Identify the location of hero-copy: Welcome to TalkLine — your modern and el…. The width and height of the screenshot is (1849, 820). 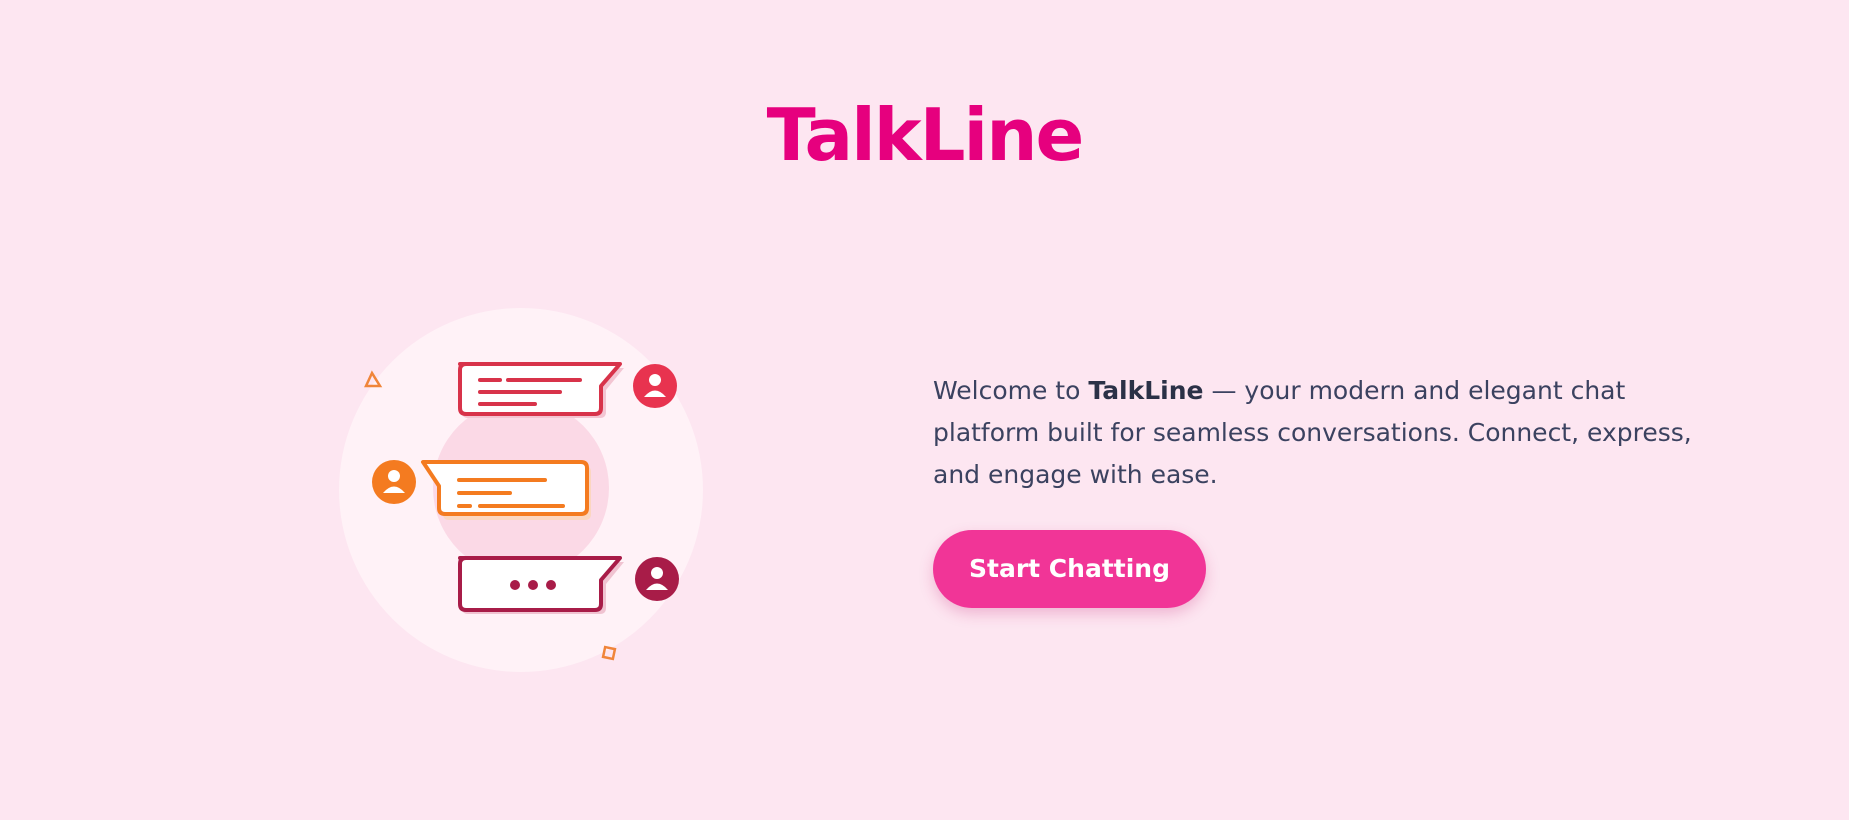
(1323, 489).